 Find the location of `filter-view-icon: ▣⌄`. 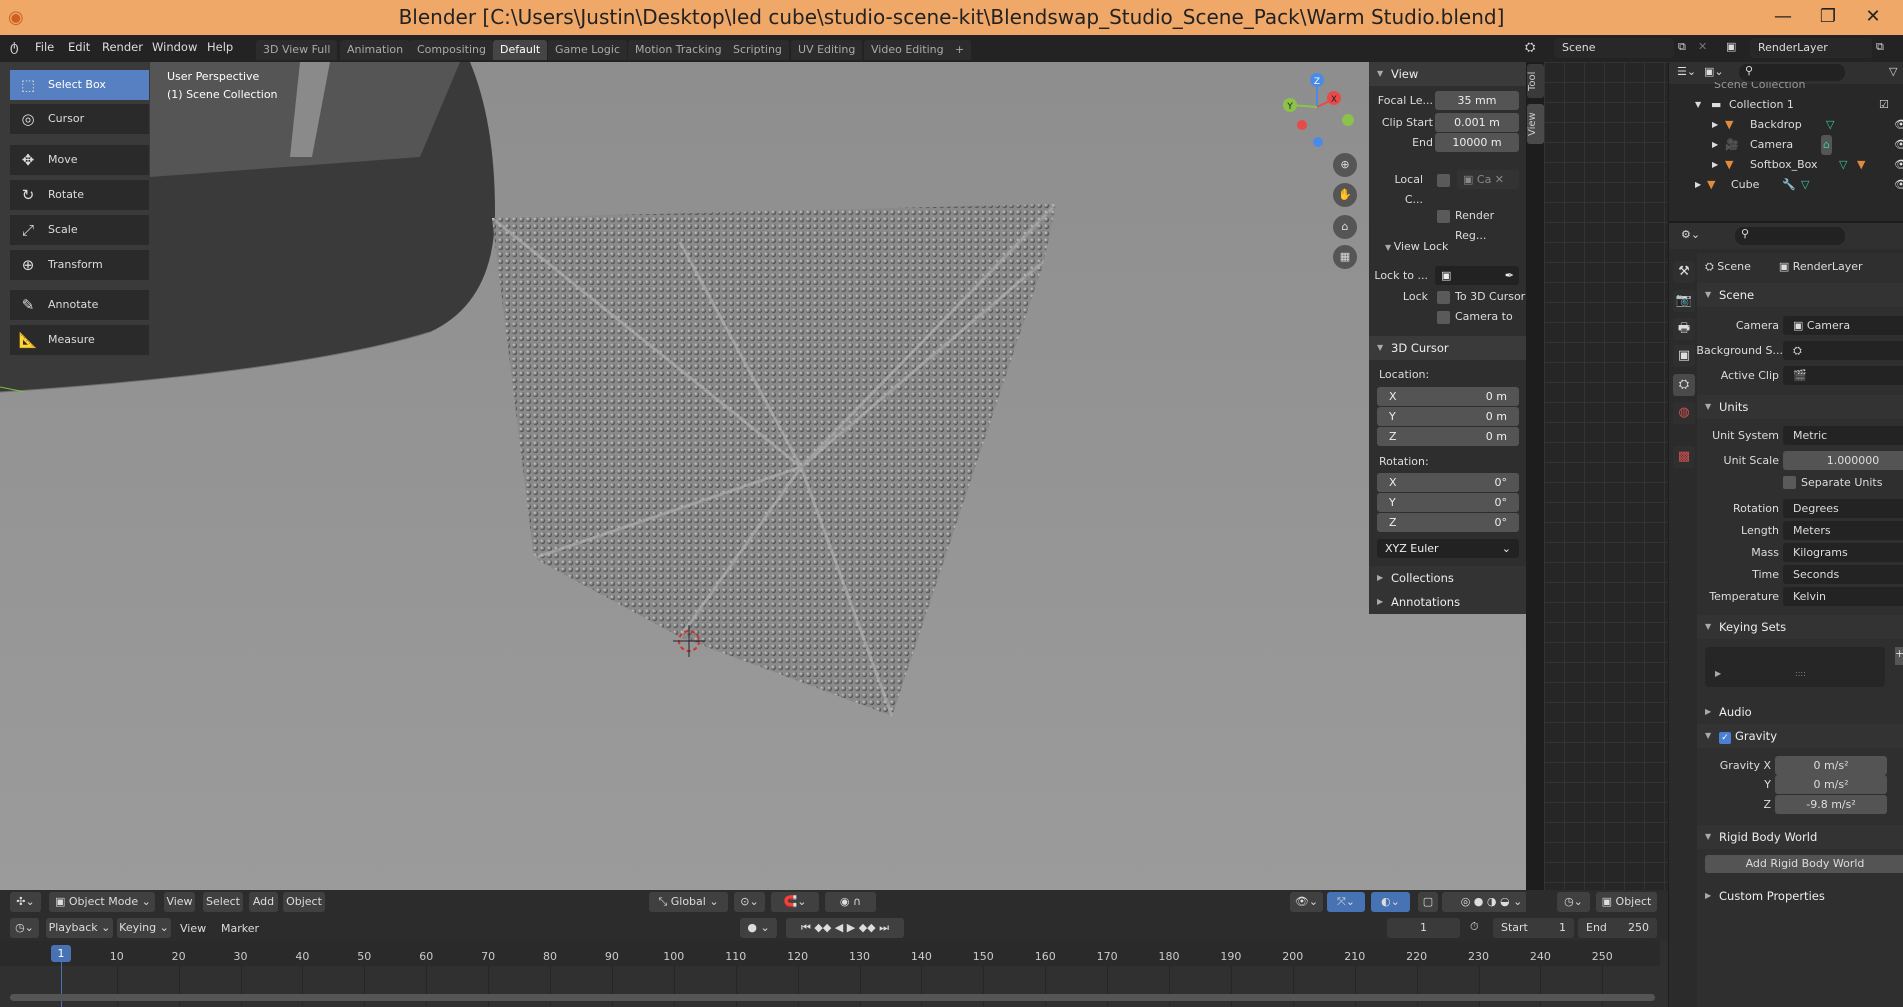

filter-view-icon: ▣⌄ is located at coordinates (1714, 71).